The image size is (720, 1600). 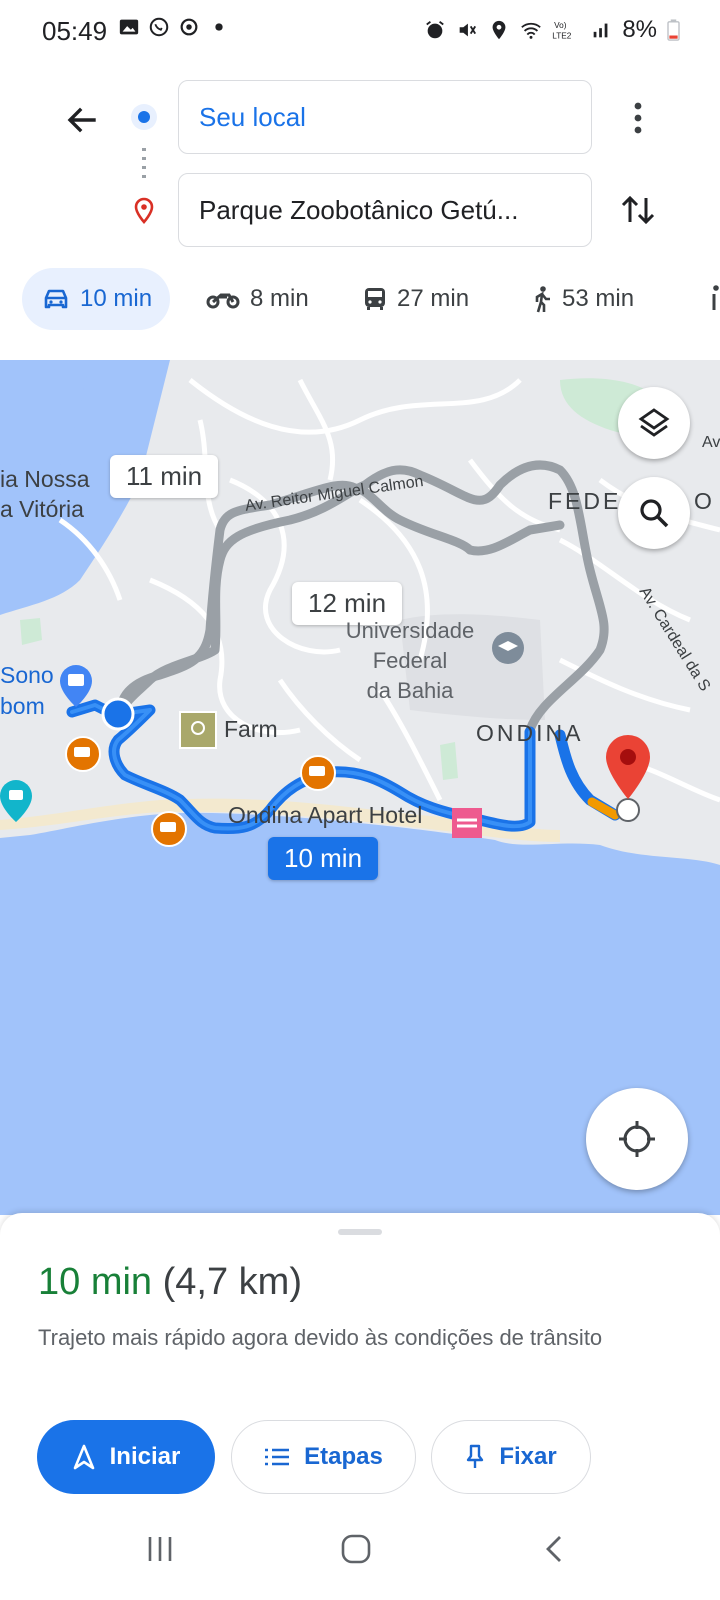 I want to click on poi-label-sono: Sono, so click(x=27, y=675).